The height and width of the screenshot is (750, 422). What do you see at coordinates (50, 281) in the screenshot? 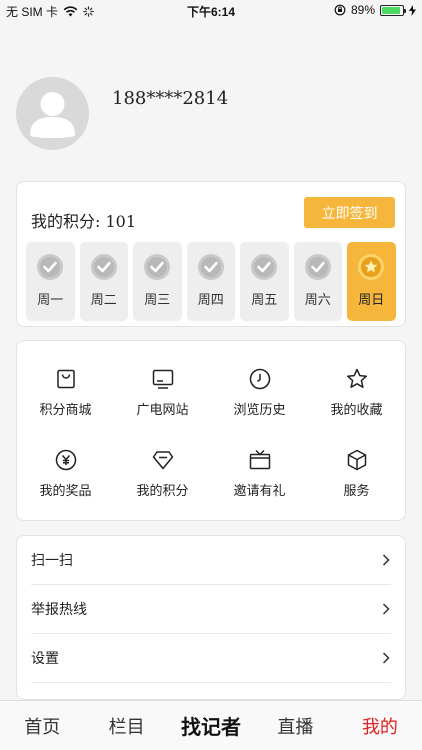
I see `day-mon: 周一` at bounding box center [50, 281].